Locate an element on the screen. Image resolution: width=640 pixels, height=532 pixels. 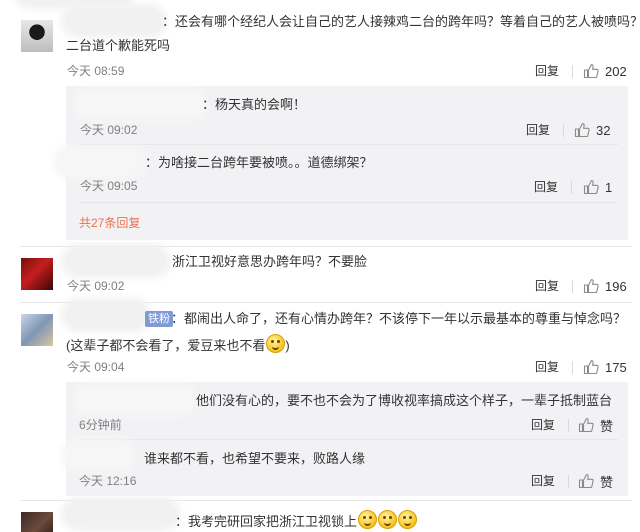
reply-text: ：为啥接二台跨年要被喷。。道德绑架？ is located at coordinates (259, 162).